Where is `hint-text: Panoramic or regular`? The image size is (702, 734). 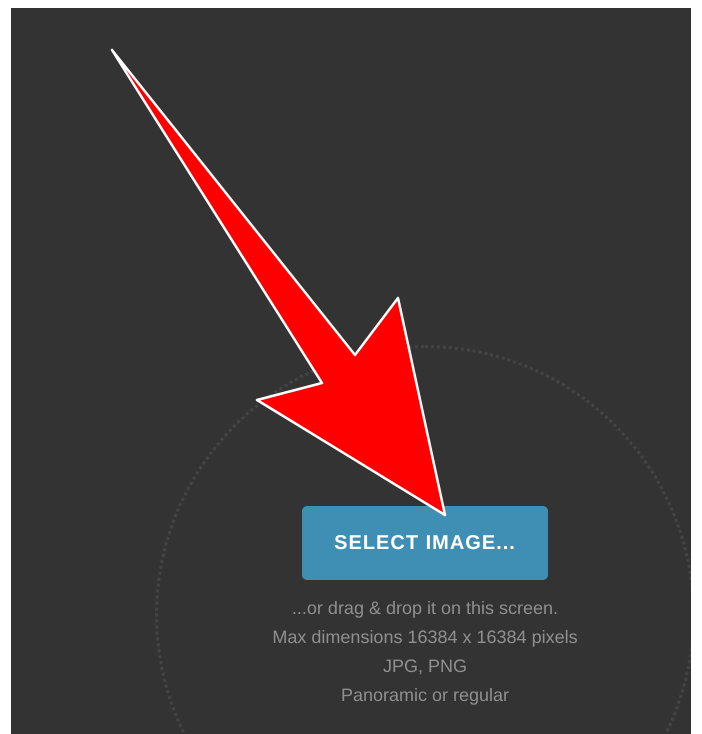
hint-text: Panoramic or regular is located at coordinates (425, 695).